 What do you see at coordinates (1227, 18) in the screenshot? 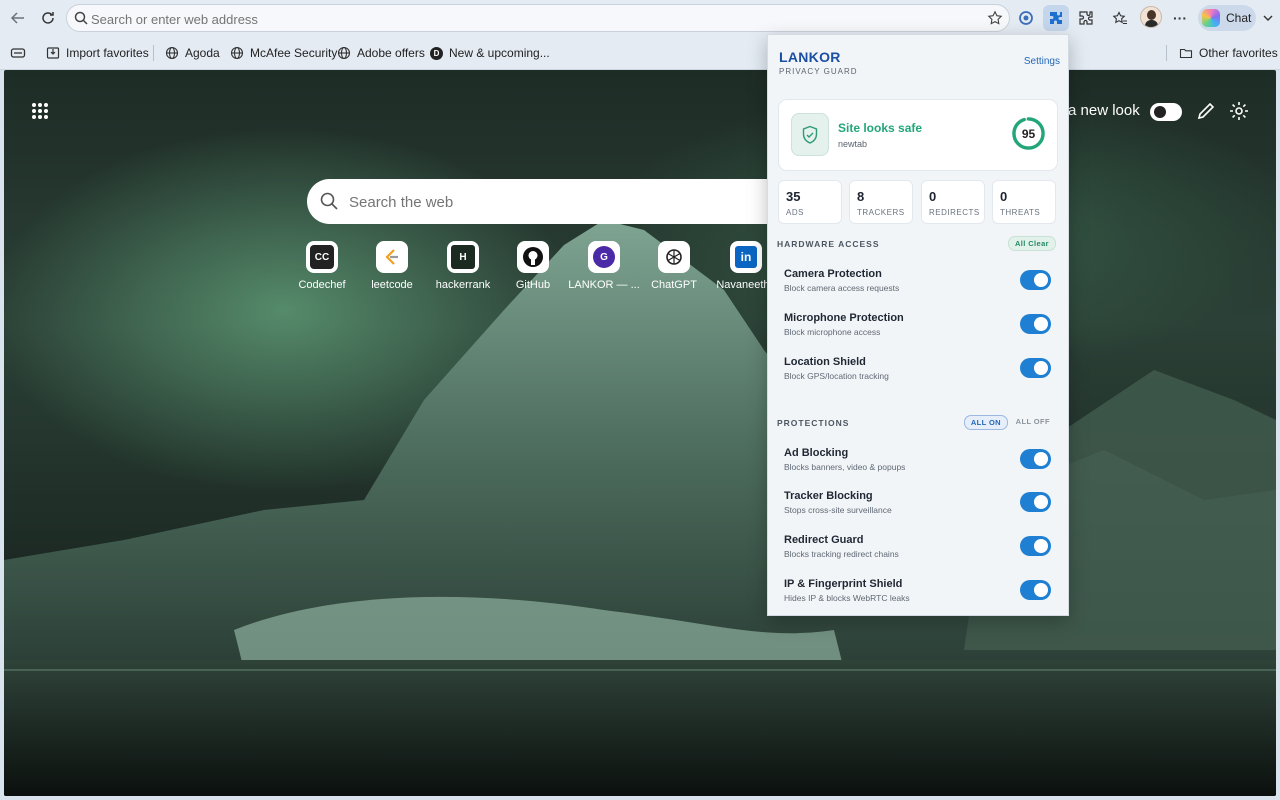
I see `chat-button: Chat` at bounding box center [1227, 18].